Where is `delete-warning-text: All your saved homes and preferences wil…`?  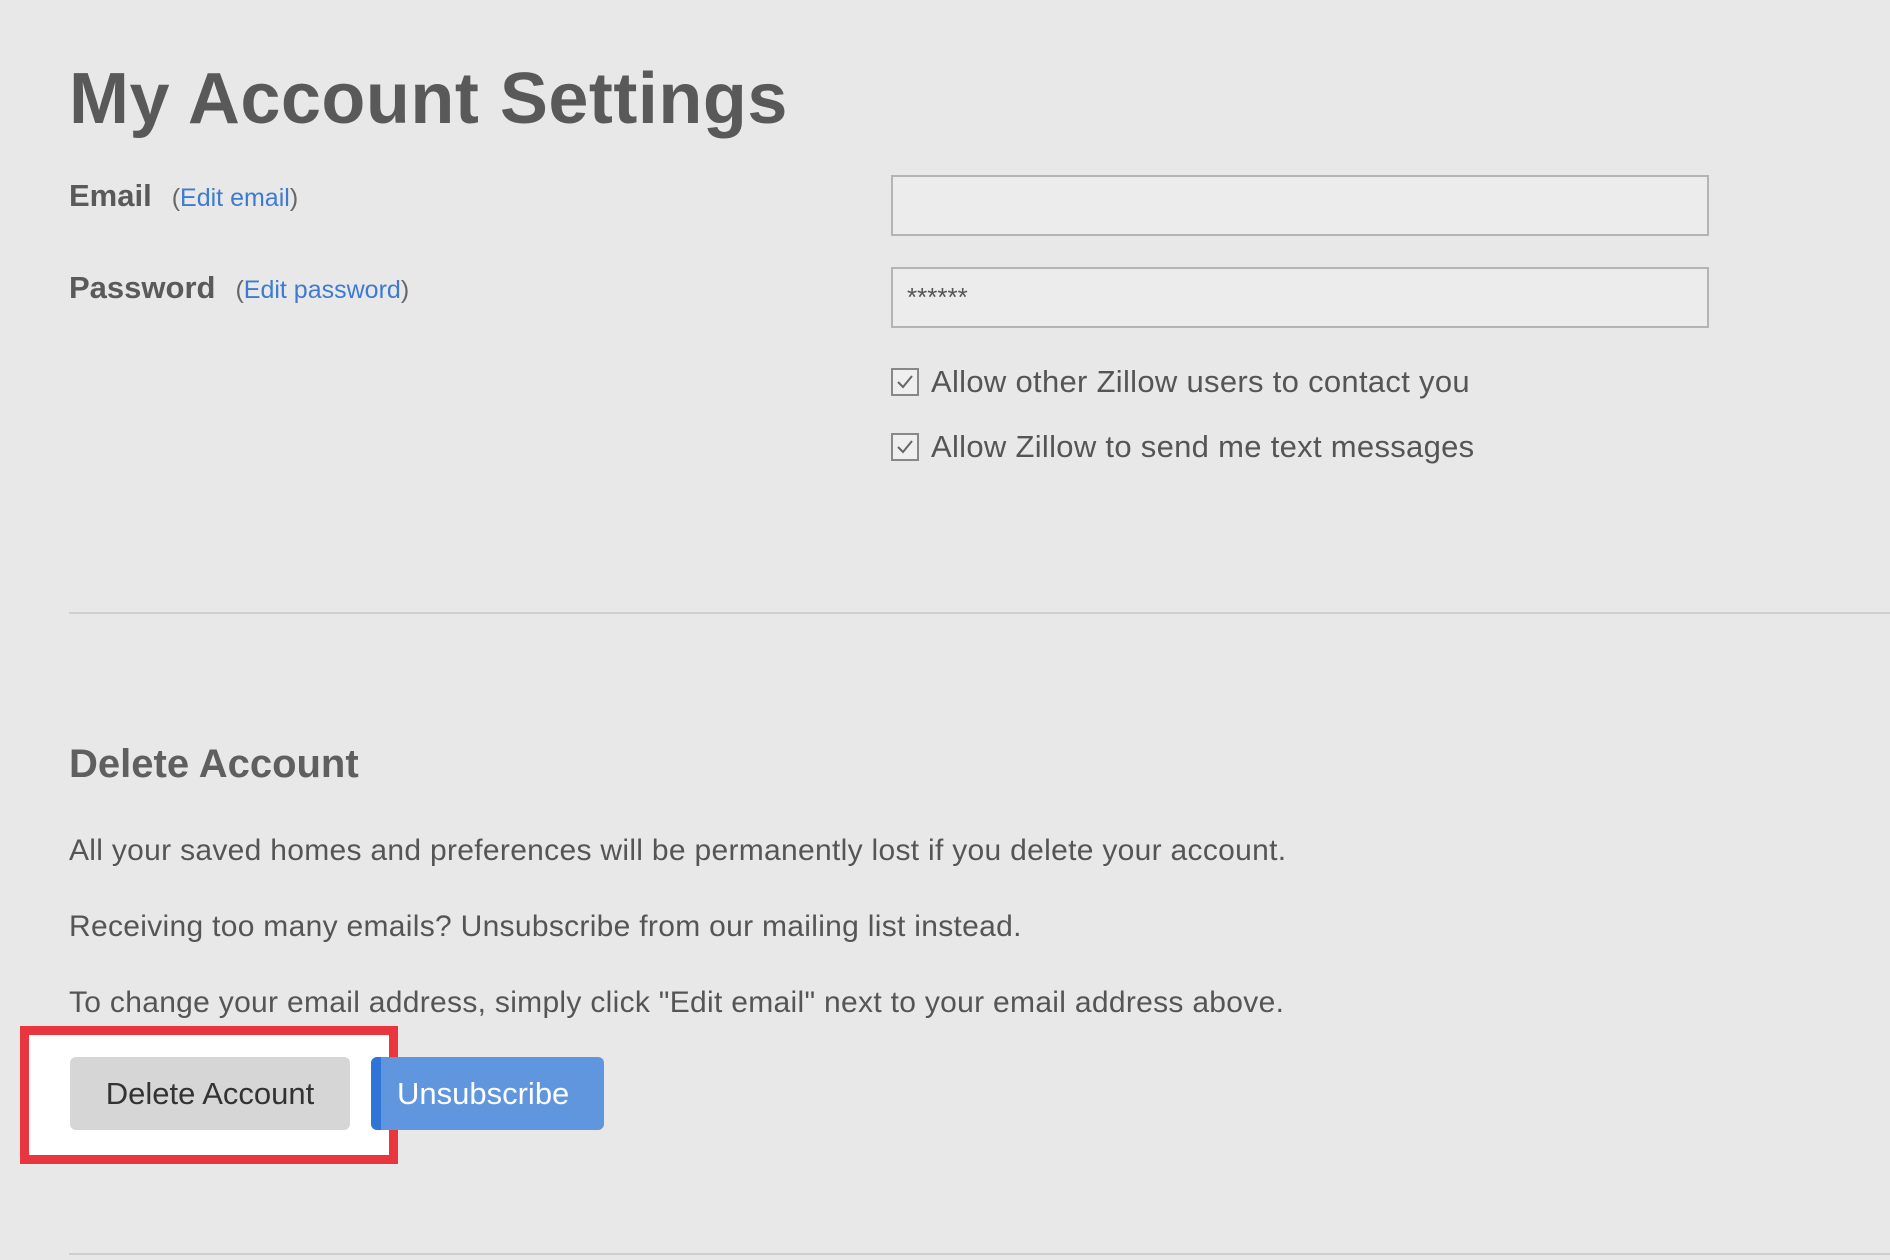 delete-warning-text: All your saved homes and preferences wil… is located at coordinates (678, 850).